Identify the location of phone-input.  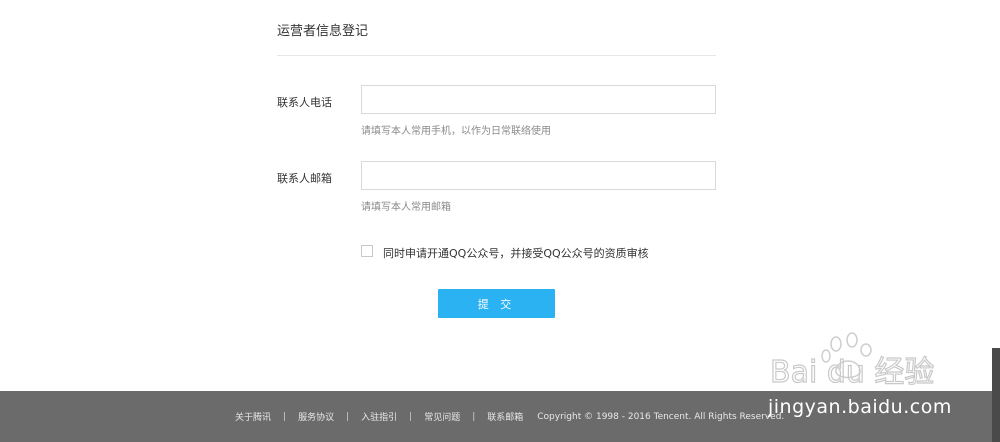
(538, 99).